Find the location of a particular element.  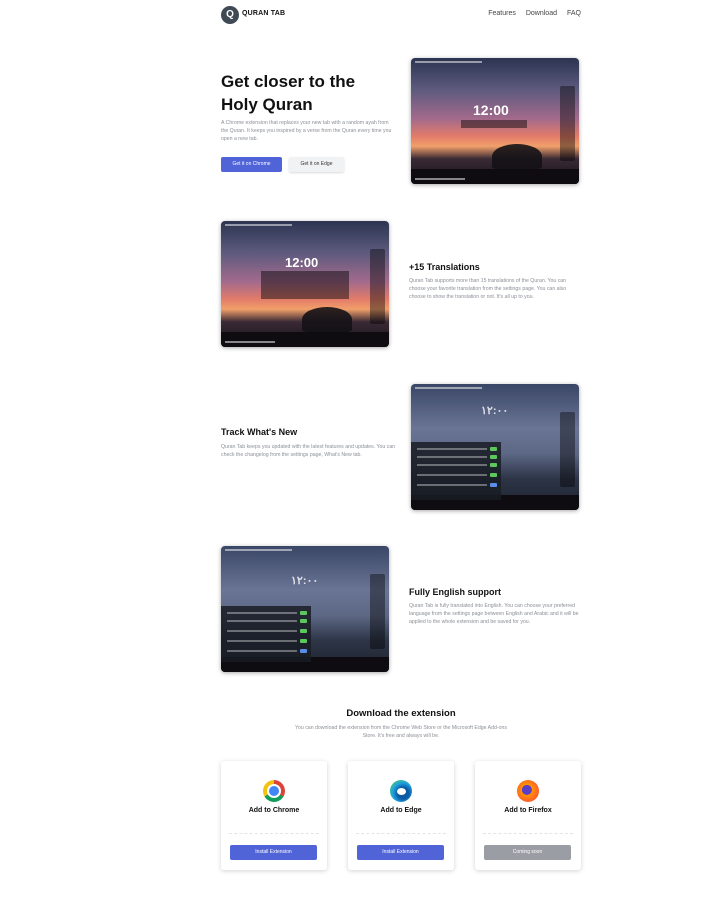

hero-screenshot: 12:00 is located at coordinates (495, 121).